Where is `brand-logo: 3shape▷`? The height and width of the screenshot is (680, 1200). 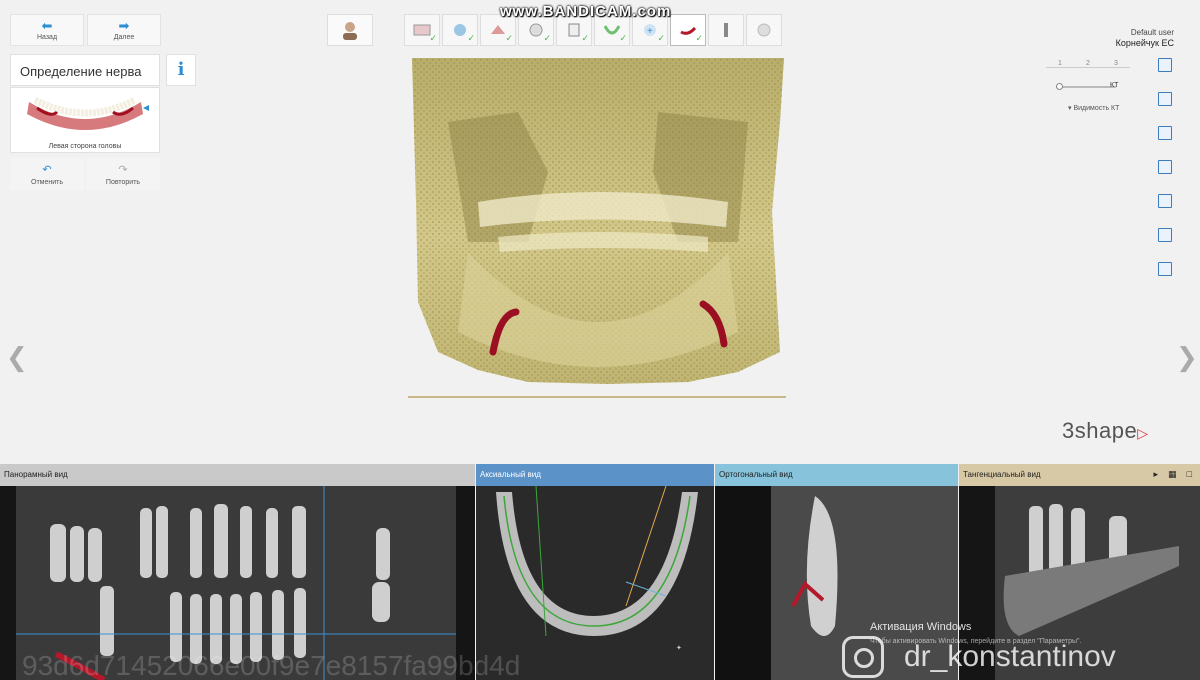
brand-logo: 3shape▷ is located at coordinates (1105, 431).